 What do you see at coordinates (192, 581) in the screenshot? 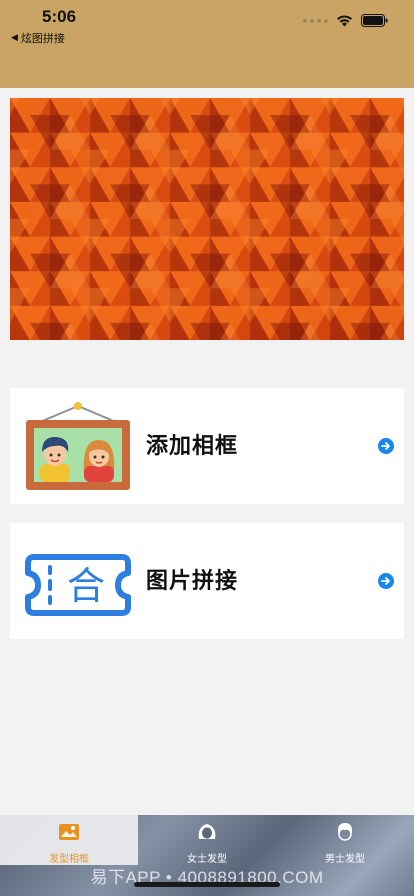
I see `image-stitch-label: 图片拼接` at bounding box center [192, 581].